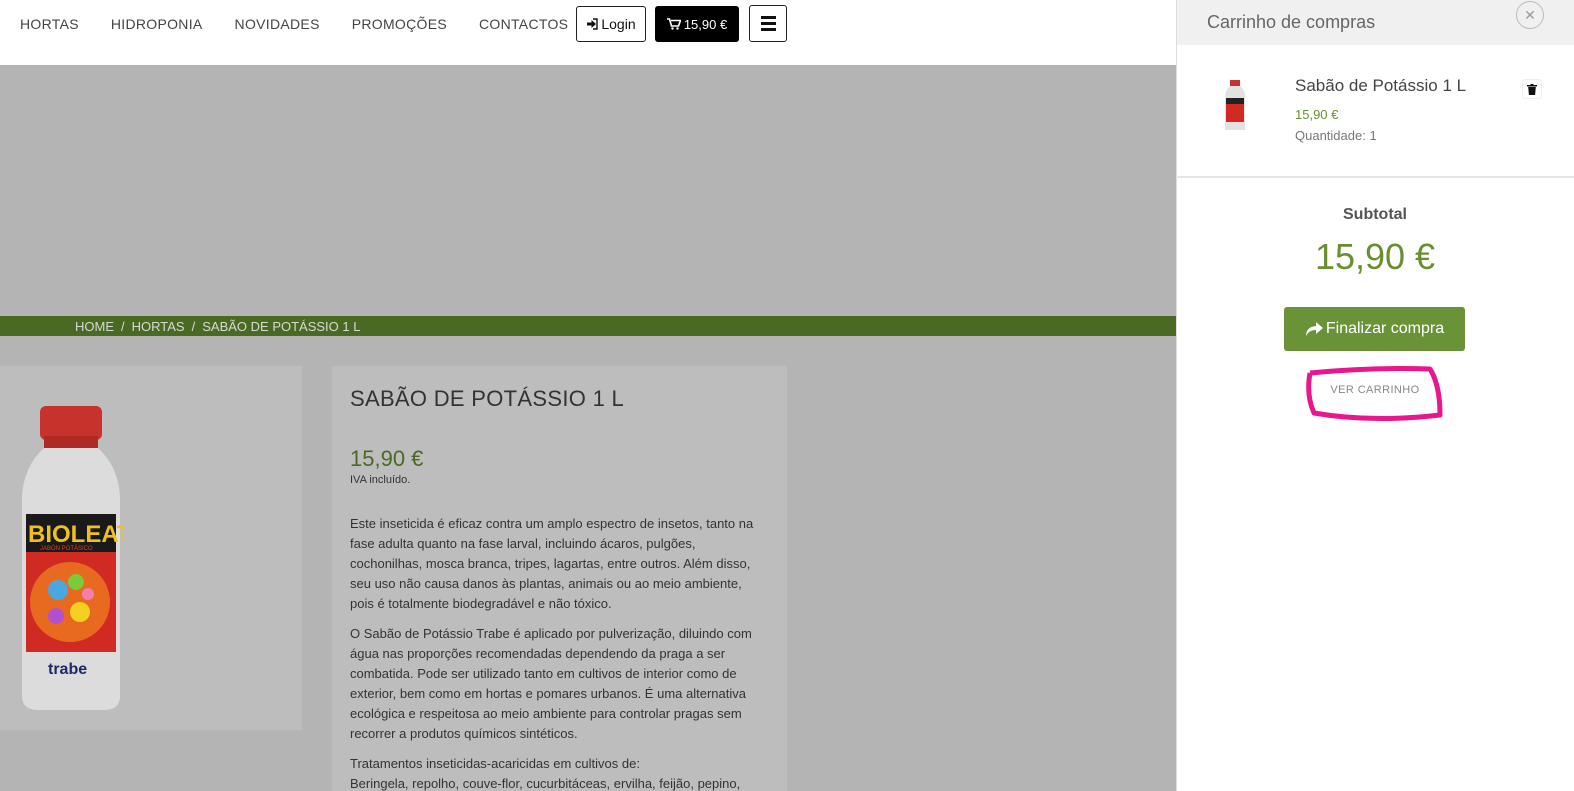 This screenshot has width=1574, height=791. What do you see at coordinates (1235, 105) in the screenshot?
I see `cart-item-thumbnail` at bounding box center [1235, 105].